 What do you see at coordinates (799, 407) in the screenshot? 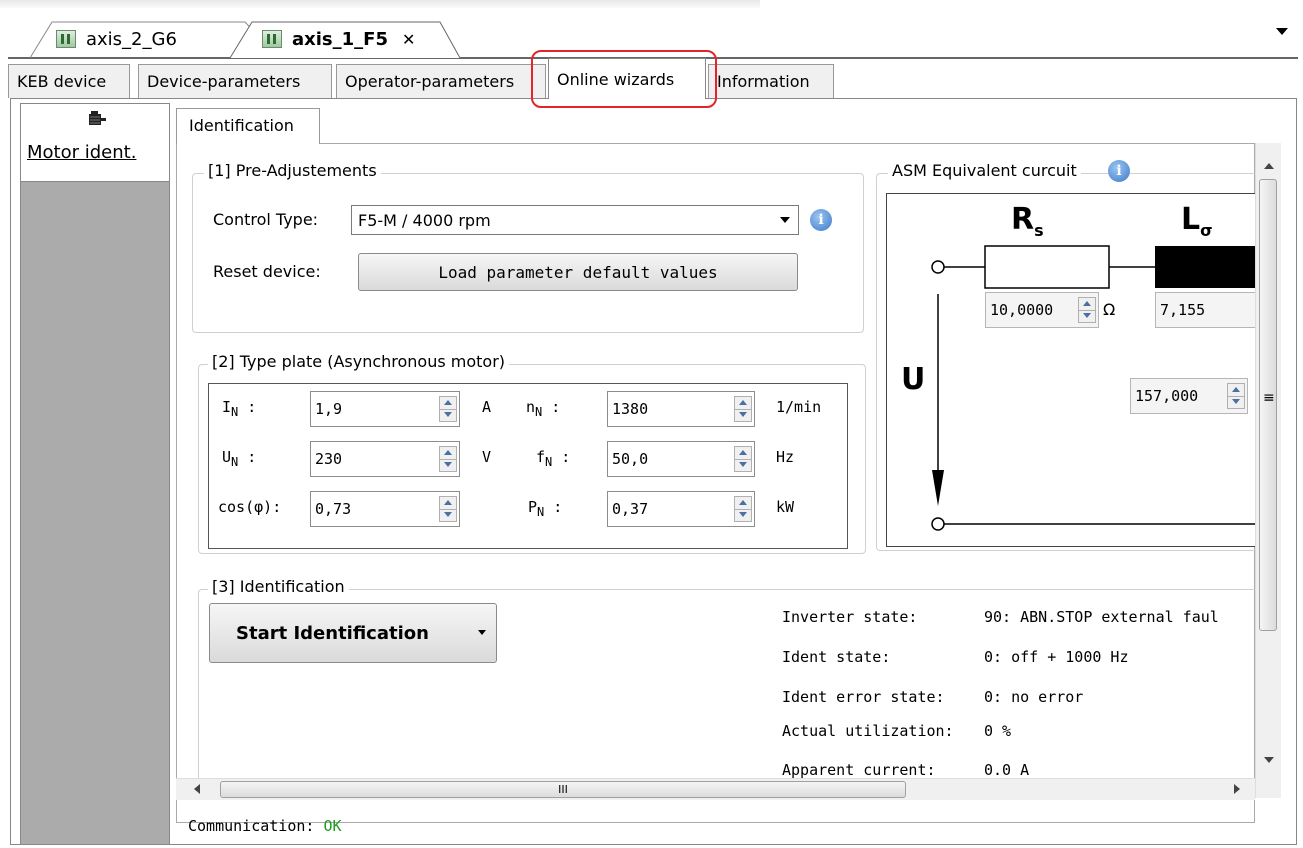
I see `speed-unit: 1/min` at bounding box center [799, 407].